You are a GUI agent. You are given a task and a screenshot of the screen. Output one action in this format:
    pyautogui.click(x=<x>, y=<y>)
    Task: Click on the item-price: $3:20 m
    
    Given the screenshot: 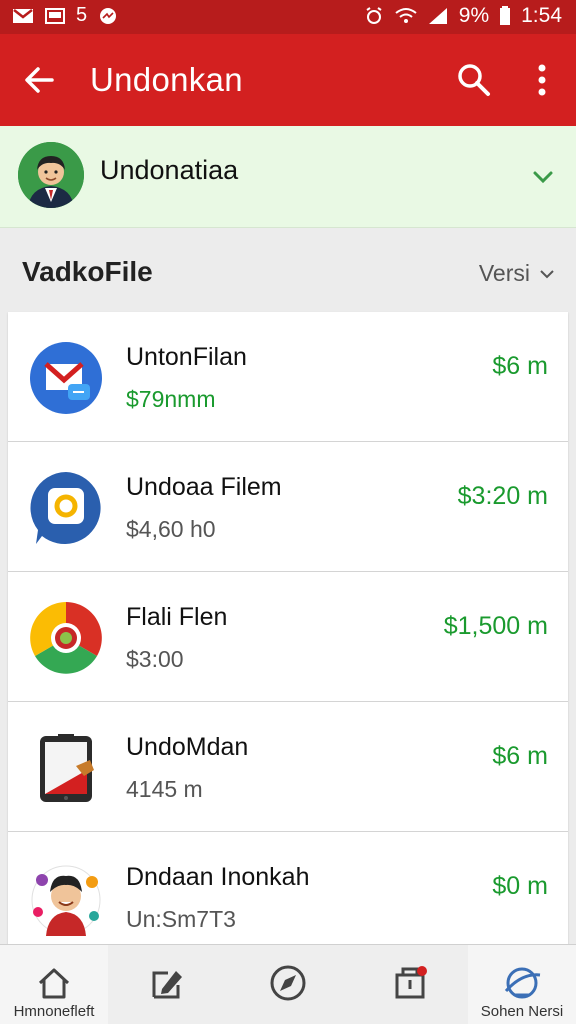 What is the action you would take?
    pyautogui.click(x=502, y=496)
    